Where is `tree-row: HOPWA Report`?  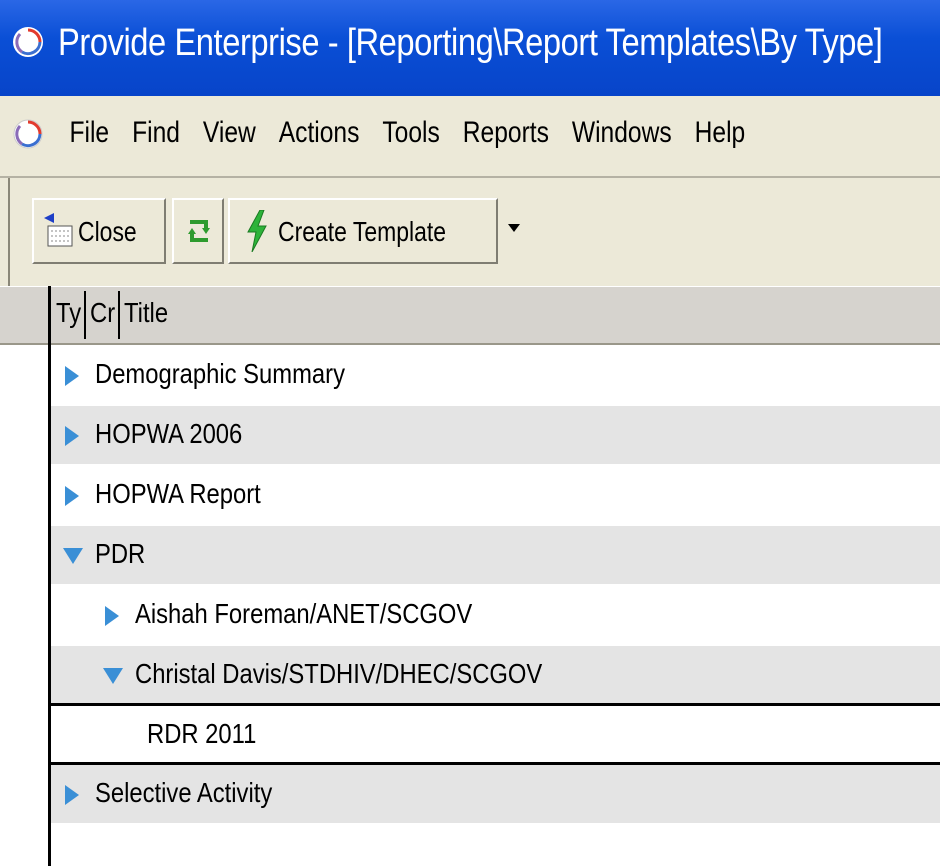 tree-row: HOPWA Report is located at coordinates (495, 495).